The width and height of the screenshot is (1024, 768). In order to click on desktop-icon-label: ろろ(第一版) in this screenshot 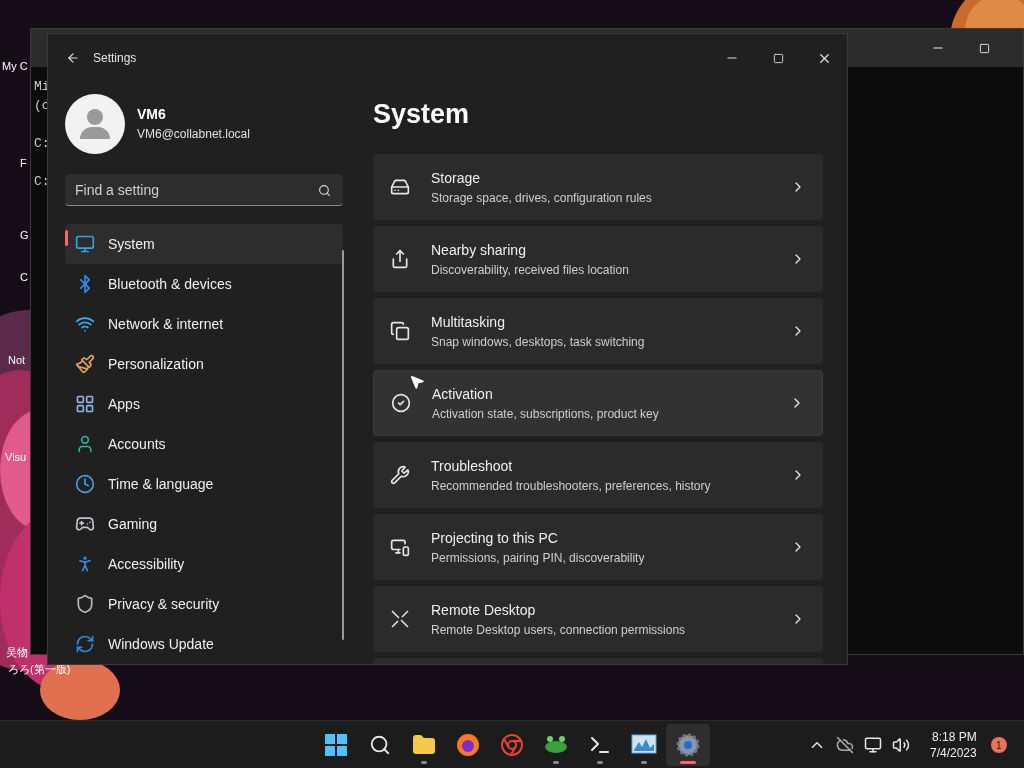, I will do `click(39, 669)`.